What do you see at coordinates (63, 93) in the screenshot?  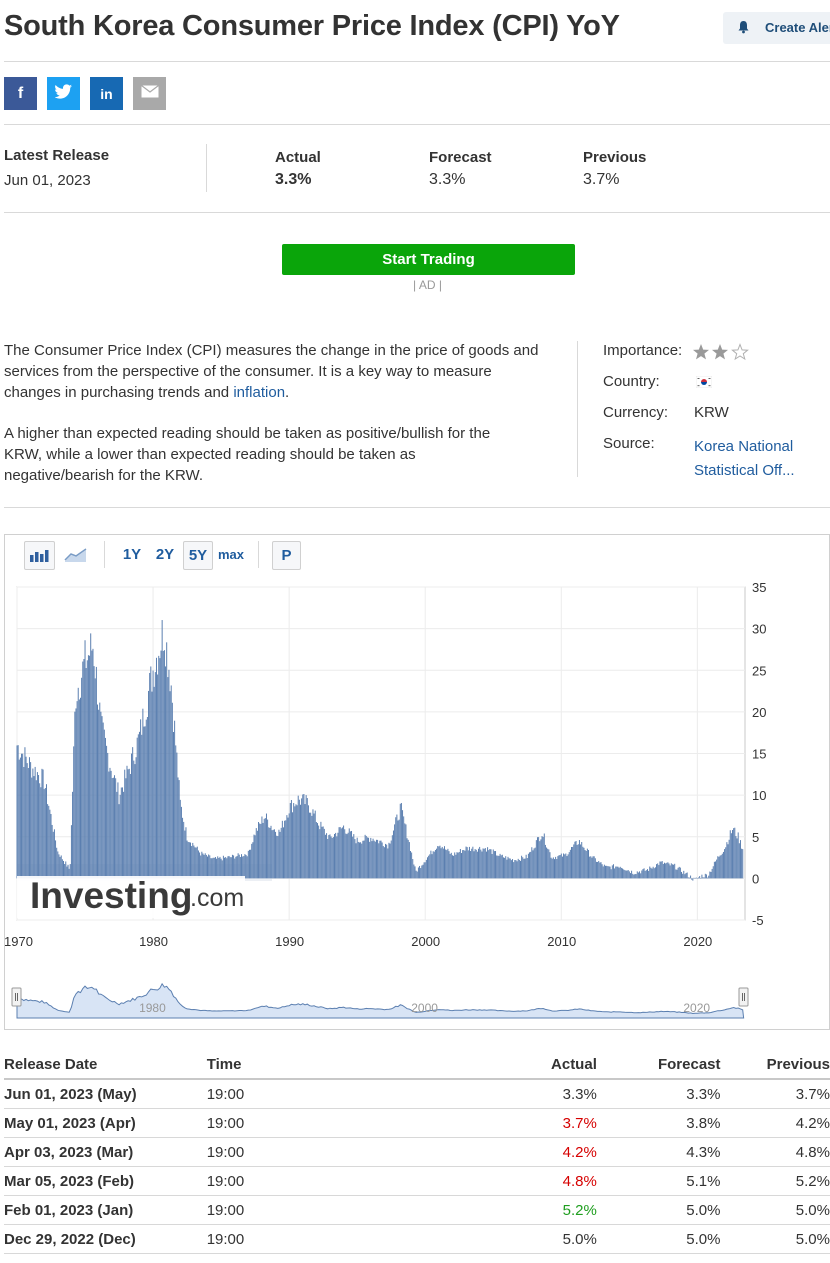 I see `twitter-share-button` at bounding box center [63, 93].